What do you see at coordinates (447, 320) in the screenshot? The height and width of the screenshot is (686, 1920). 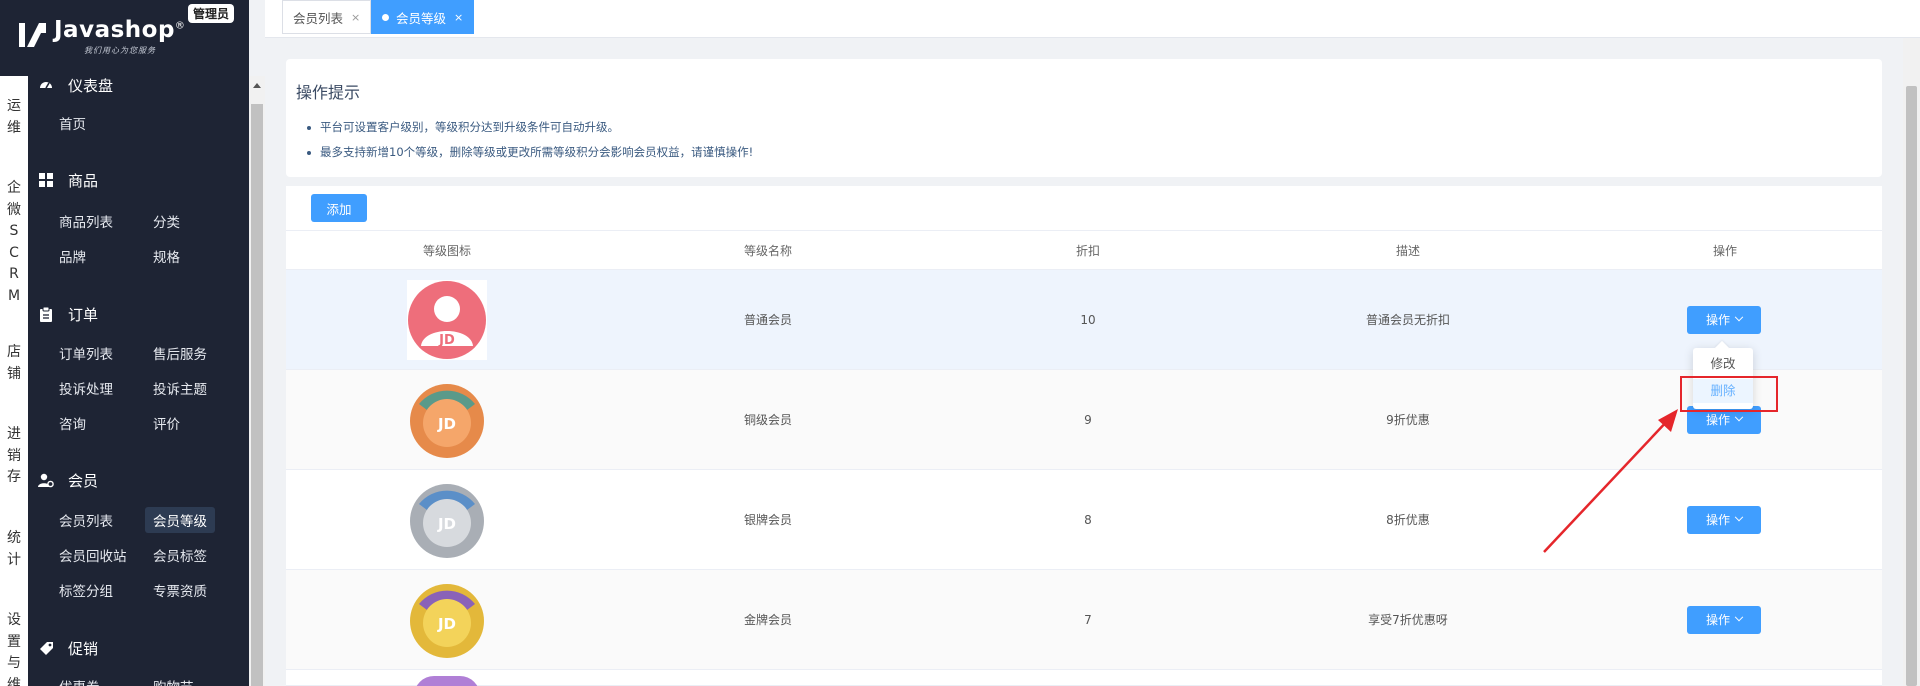 I see `pink-user-jd-icon: JD` at bounding box center [447, 320].